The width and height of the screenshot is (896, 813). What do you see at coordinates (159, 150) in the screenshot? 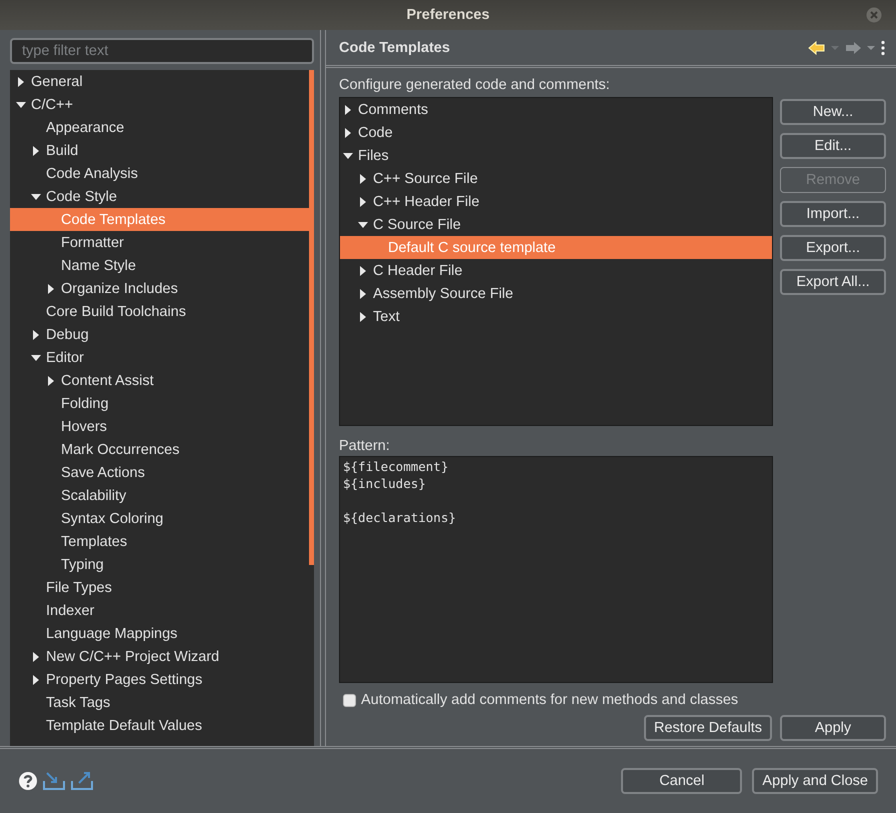
I see `tree-item: Build` at bounding box center [159, 150].